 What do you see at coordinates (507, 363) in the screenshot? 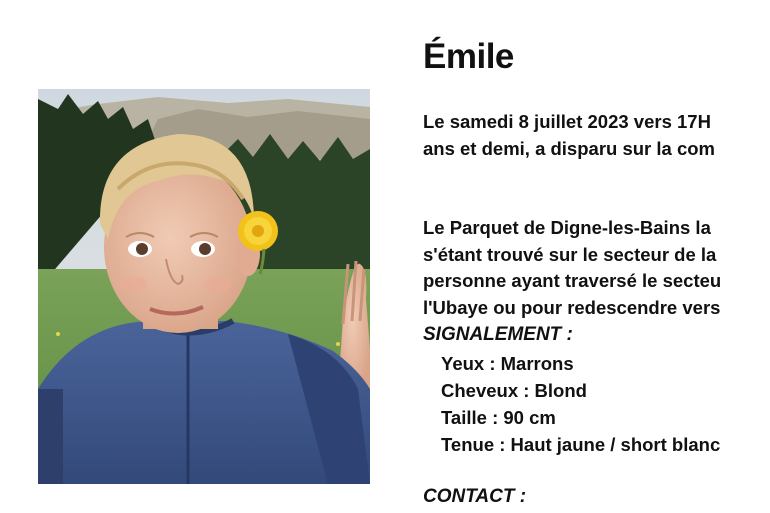
I see `list-item: Yeux : Marrons` at bounding box center [507, 363].